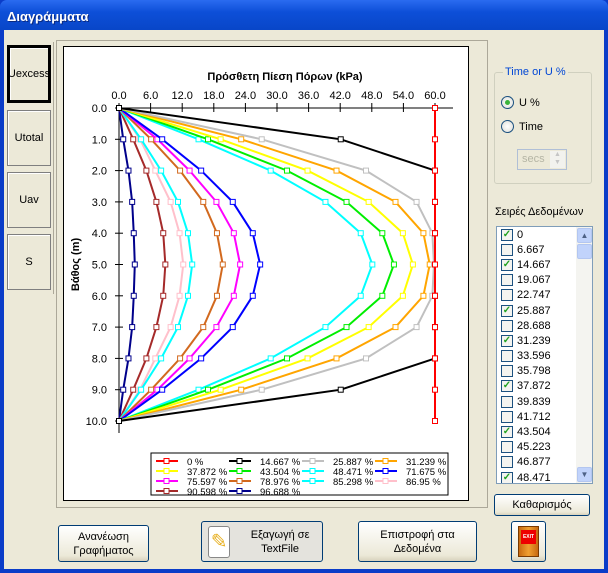 The width and height of the screenshot is (608, 573). What do you see at coordinates (584, 235) in the screenshot?
I see `scroll-up-icon: ▲` at bounding box center [584, 235].